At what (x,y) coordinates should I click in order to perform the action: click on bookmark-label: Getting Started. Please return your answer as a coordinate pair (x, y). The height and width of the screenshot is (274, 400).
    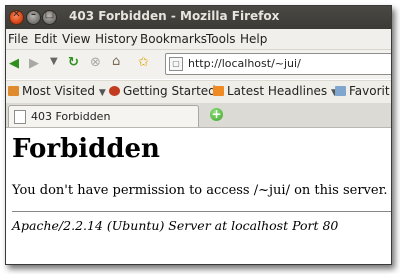
    Looking at the image, I should click on (169, 91).